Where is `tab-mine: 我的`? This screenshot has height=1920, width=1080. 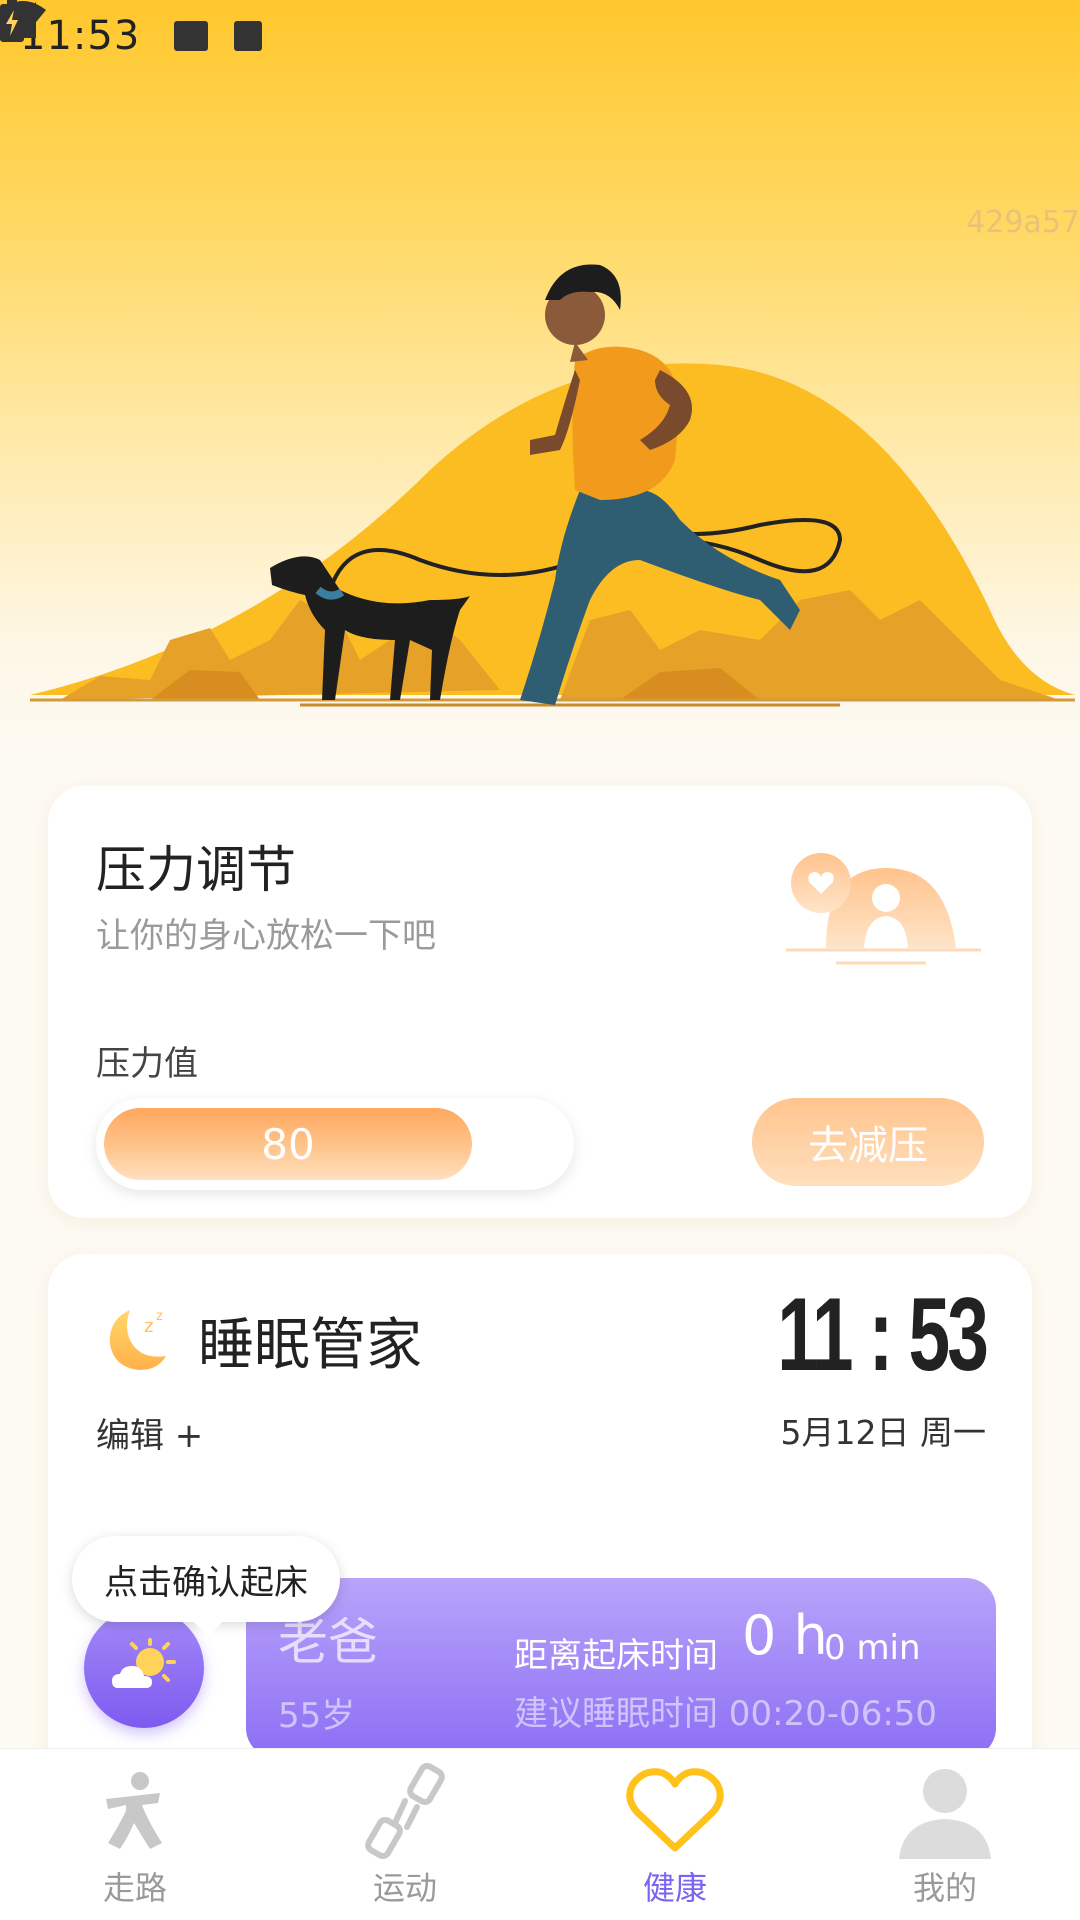
tab-mine: 我的 is located at coordinates (945, 1834).